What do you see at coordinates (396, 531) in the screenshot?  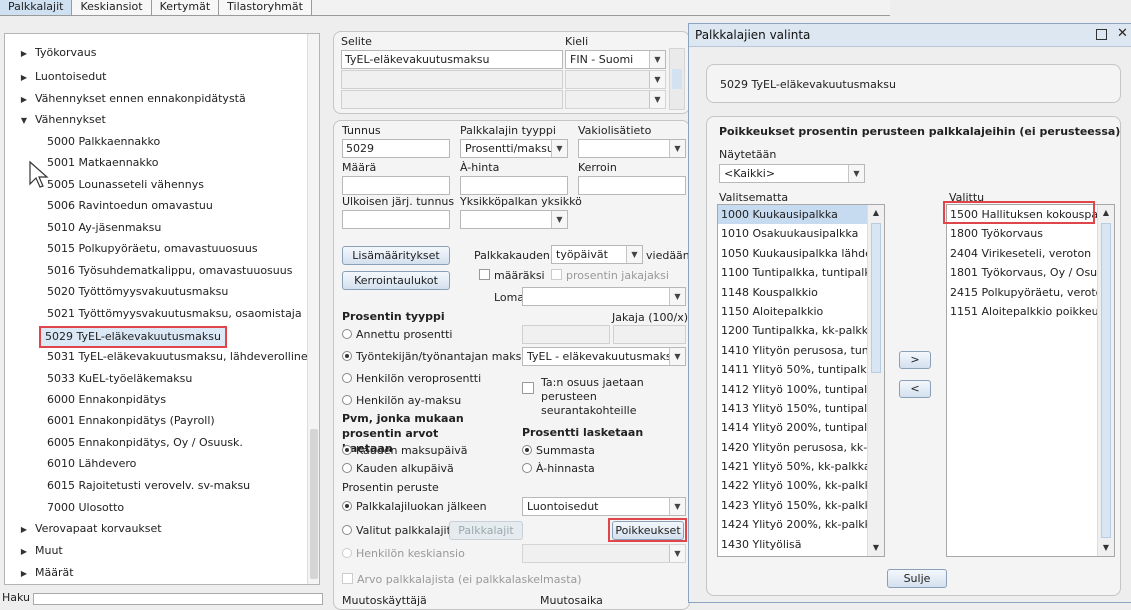 I see `radio-valitut-palkkalajit: Valitut palkkalajit` at bounding box center [396, 531].